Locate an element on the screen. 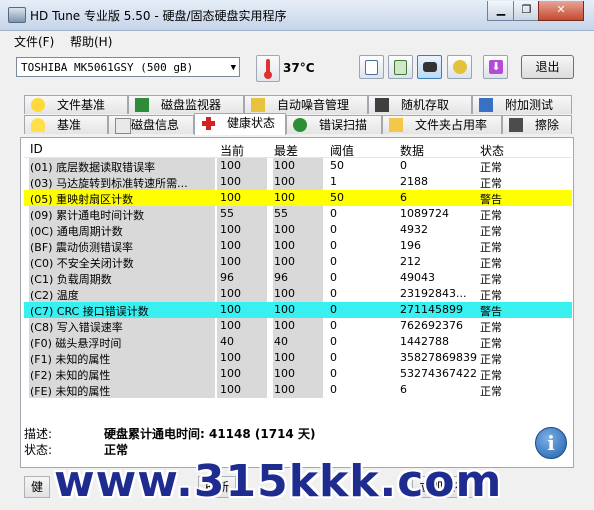  title-bar: HD Tune 专业版 5.50 - 硬盘/固态硬盘实用程序 ▁ ❐ ✕ is located at coordinates (297, 15).